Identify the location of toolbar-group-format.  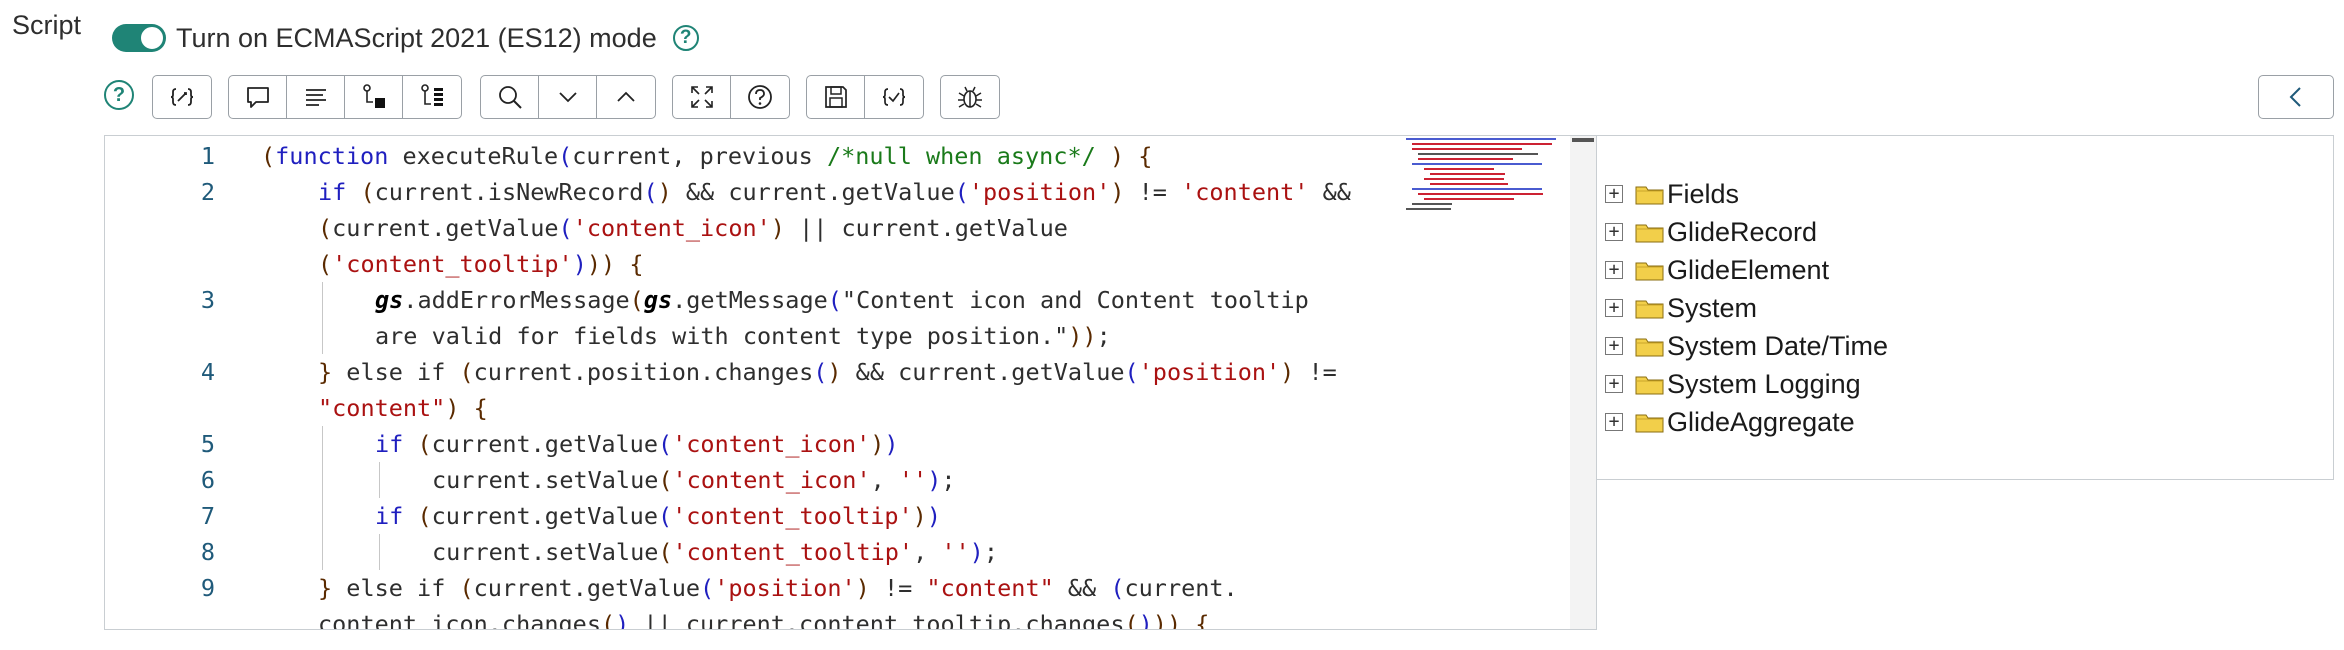
(182, 97).